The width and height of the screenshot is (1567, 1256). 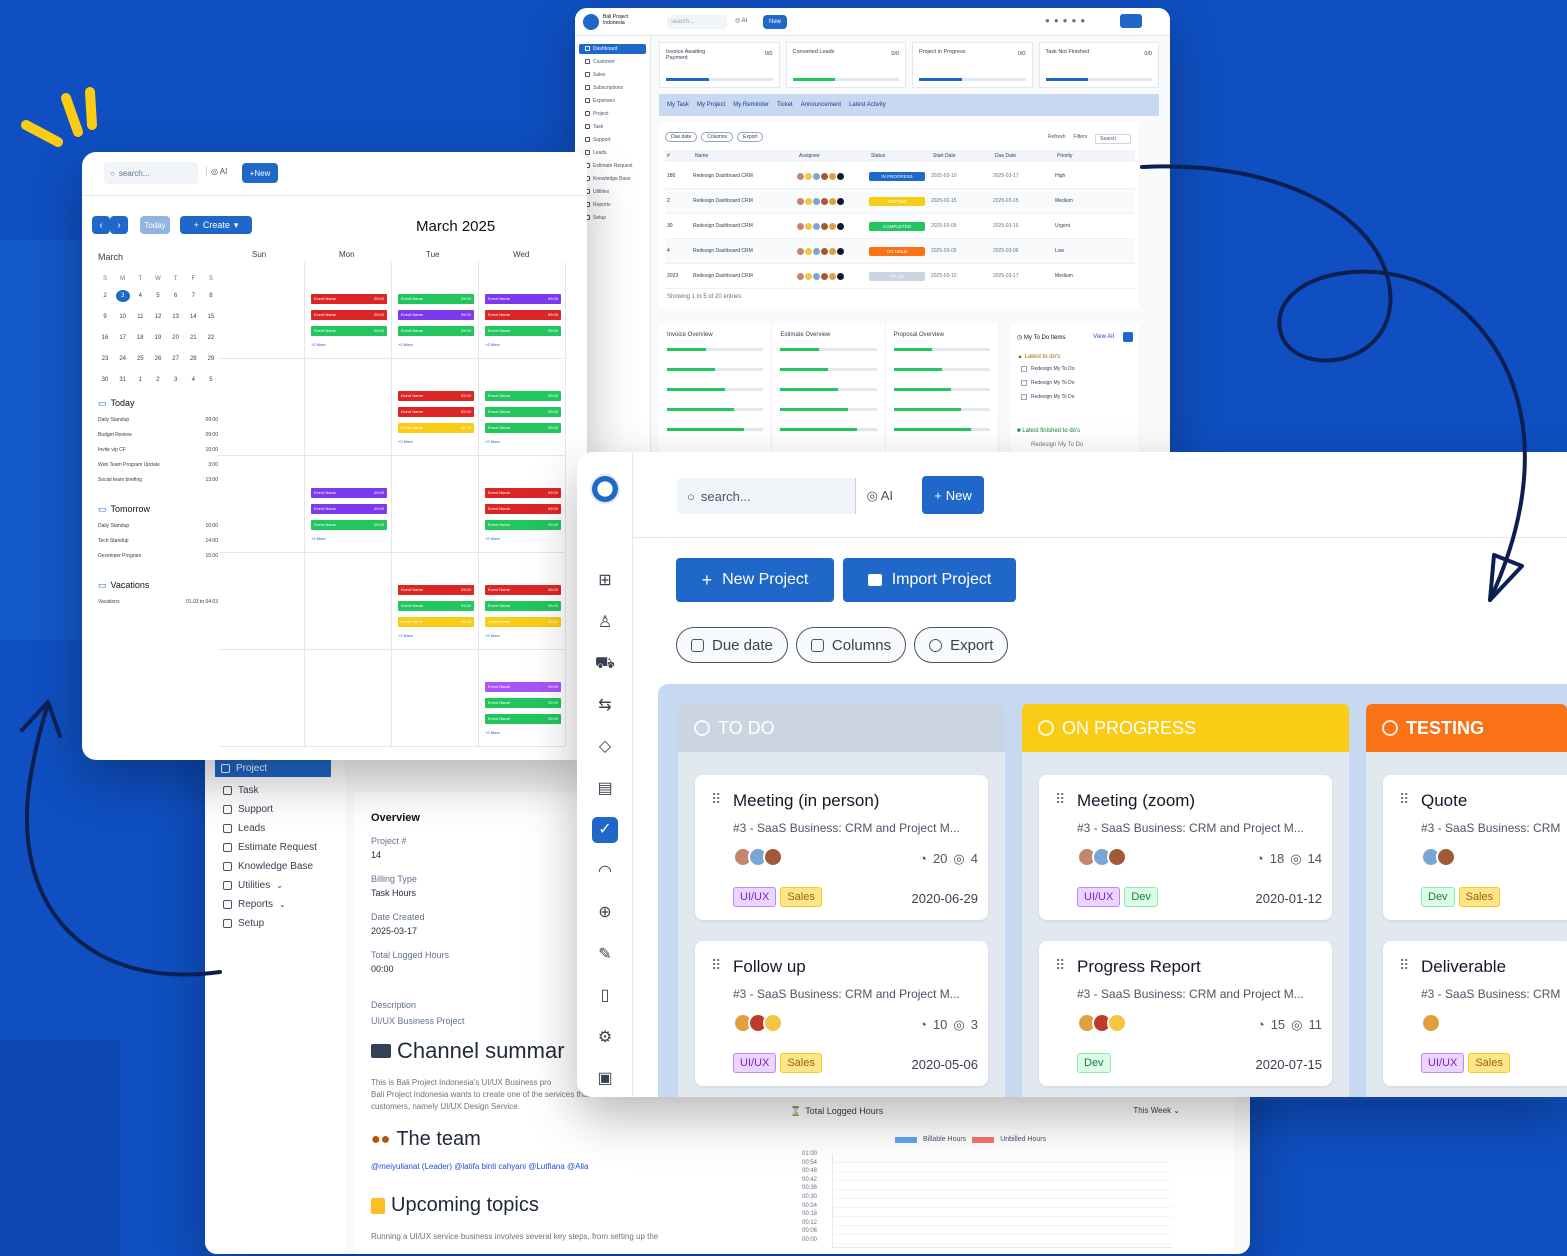 I want to click on header-avatar, so click(x=1131, y=21).